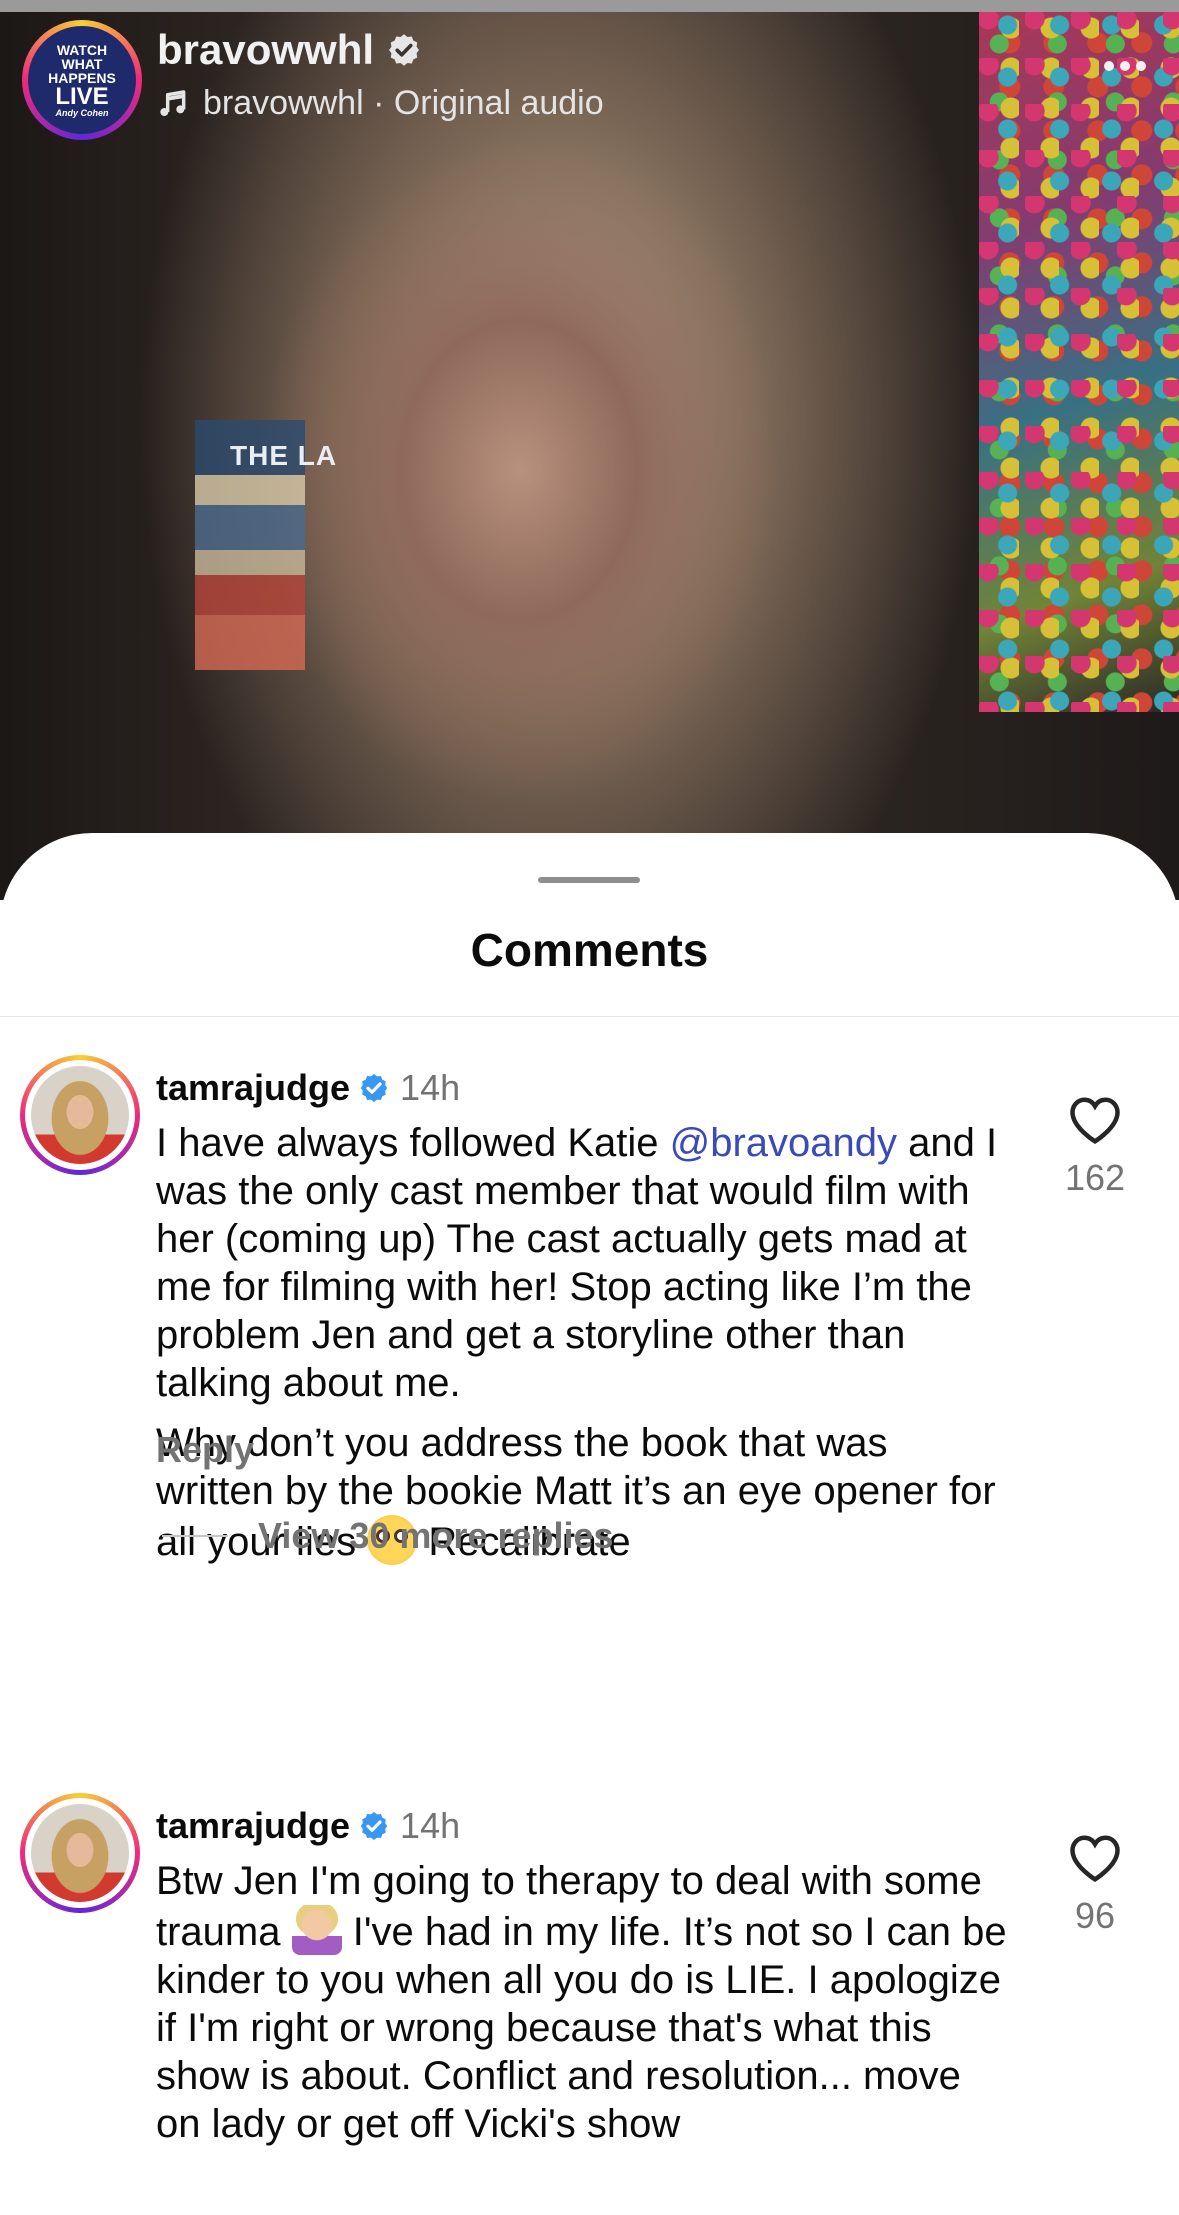 This screenshot has height=2215, width=1179. Describe the element at coordinates (205, 1450) in the screenshot. I see `reply-button: Reply` at that location.